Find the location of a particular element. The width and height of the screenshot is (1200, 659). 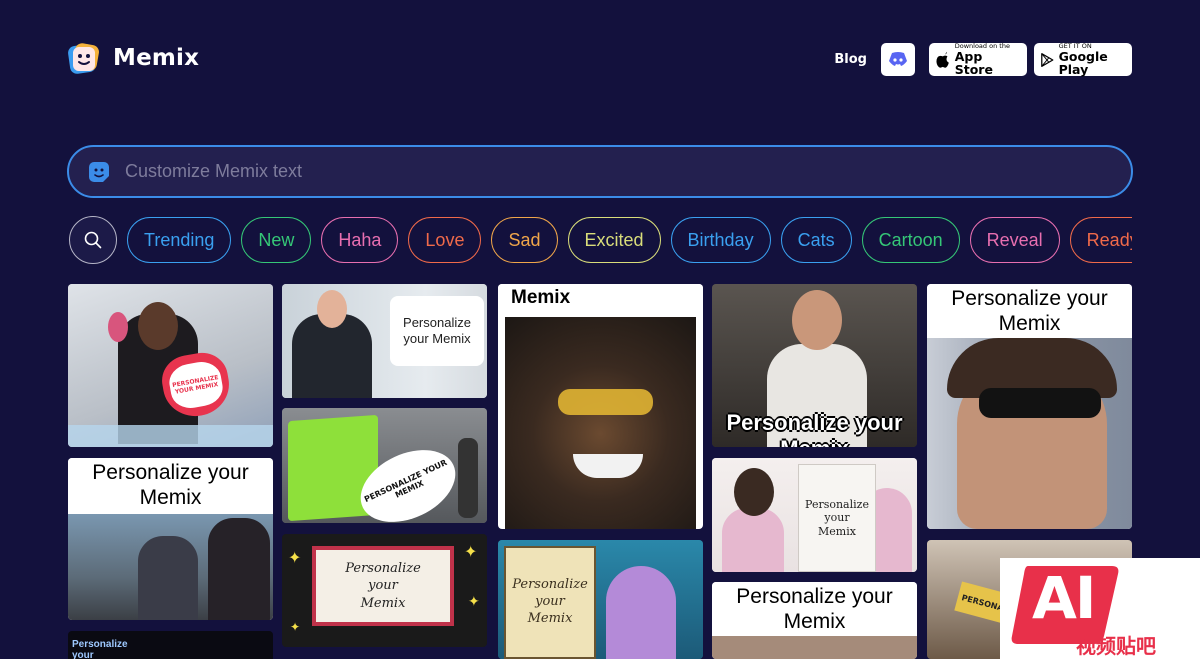

sticker-face-icon is located at coordinates (99, 171).